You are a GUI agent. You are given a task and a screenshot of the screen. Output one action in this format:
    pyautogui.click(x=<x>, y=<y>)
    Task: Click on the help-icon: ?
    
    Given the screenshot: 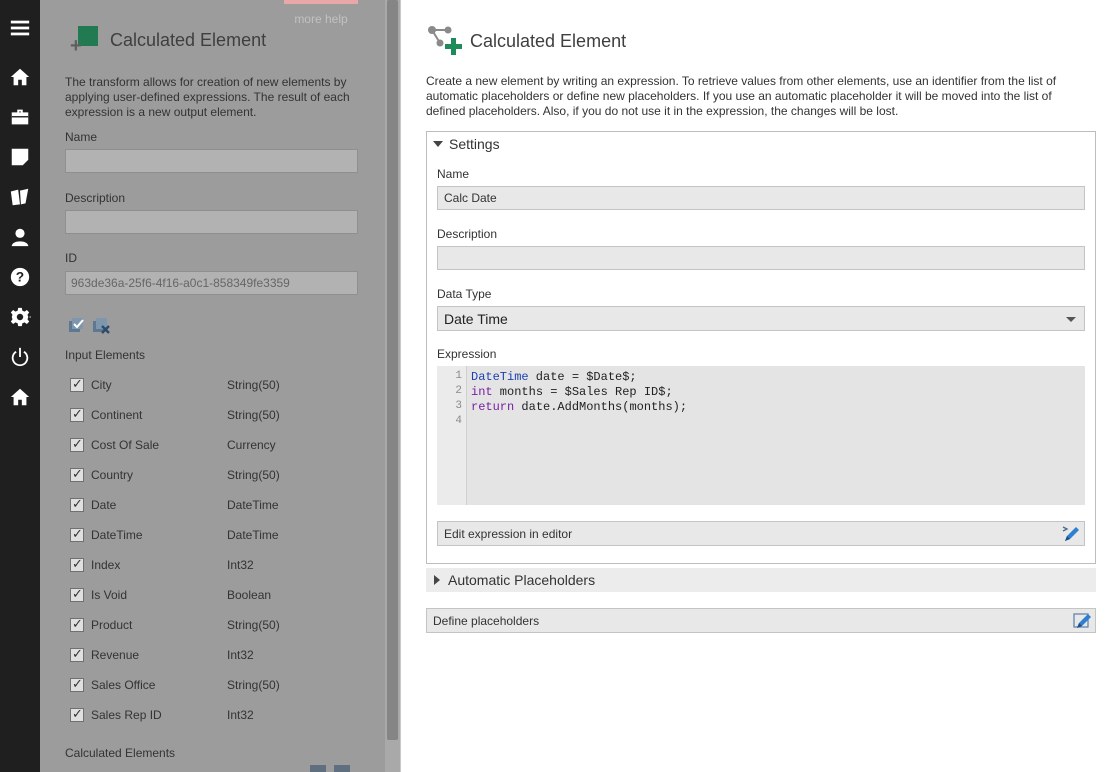 What is the action you would take?
    pyautogui.click(x=20, y=277)
    